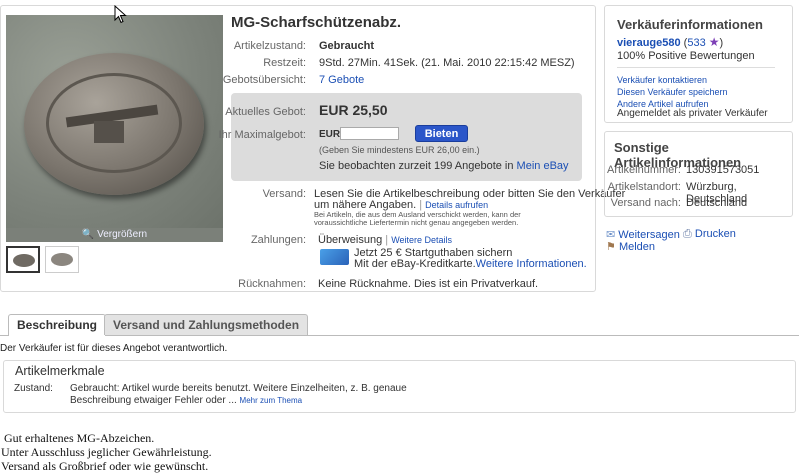 This screenshot has height=474, width=799. I want to click on payment-label: Zahlungen:, so click(278, 240).